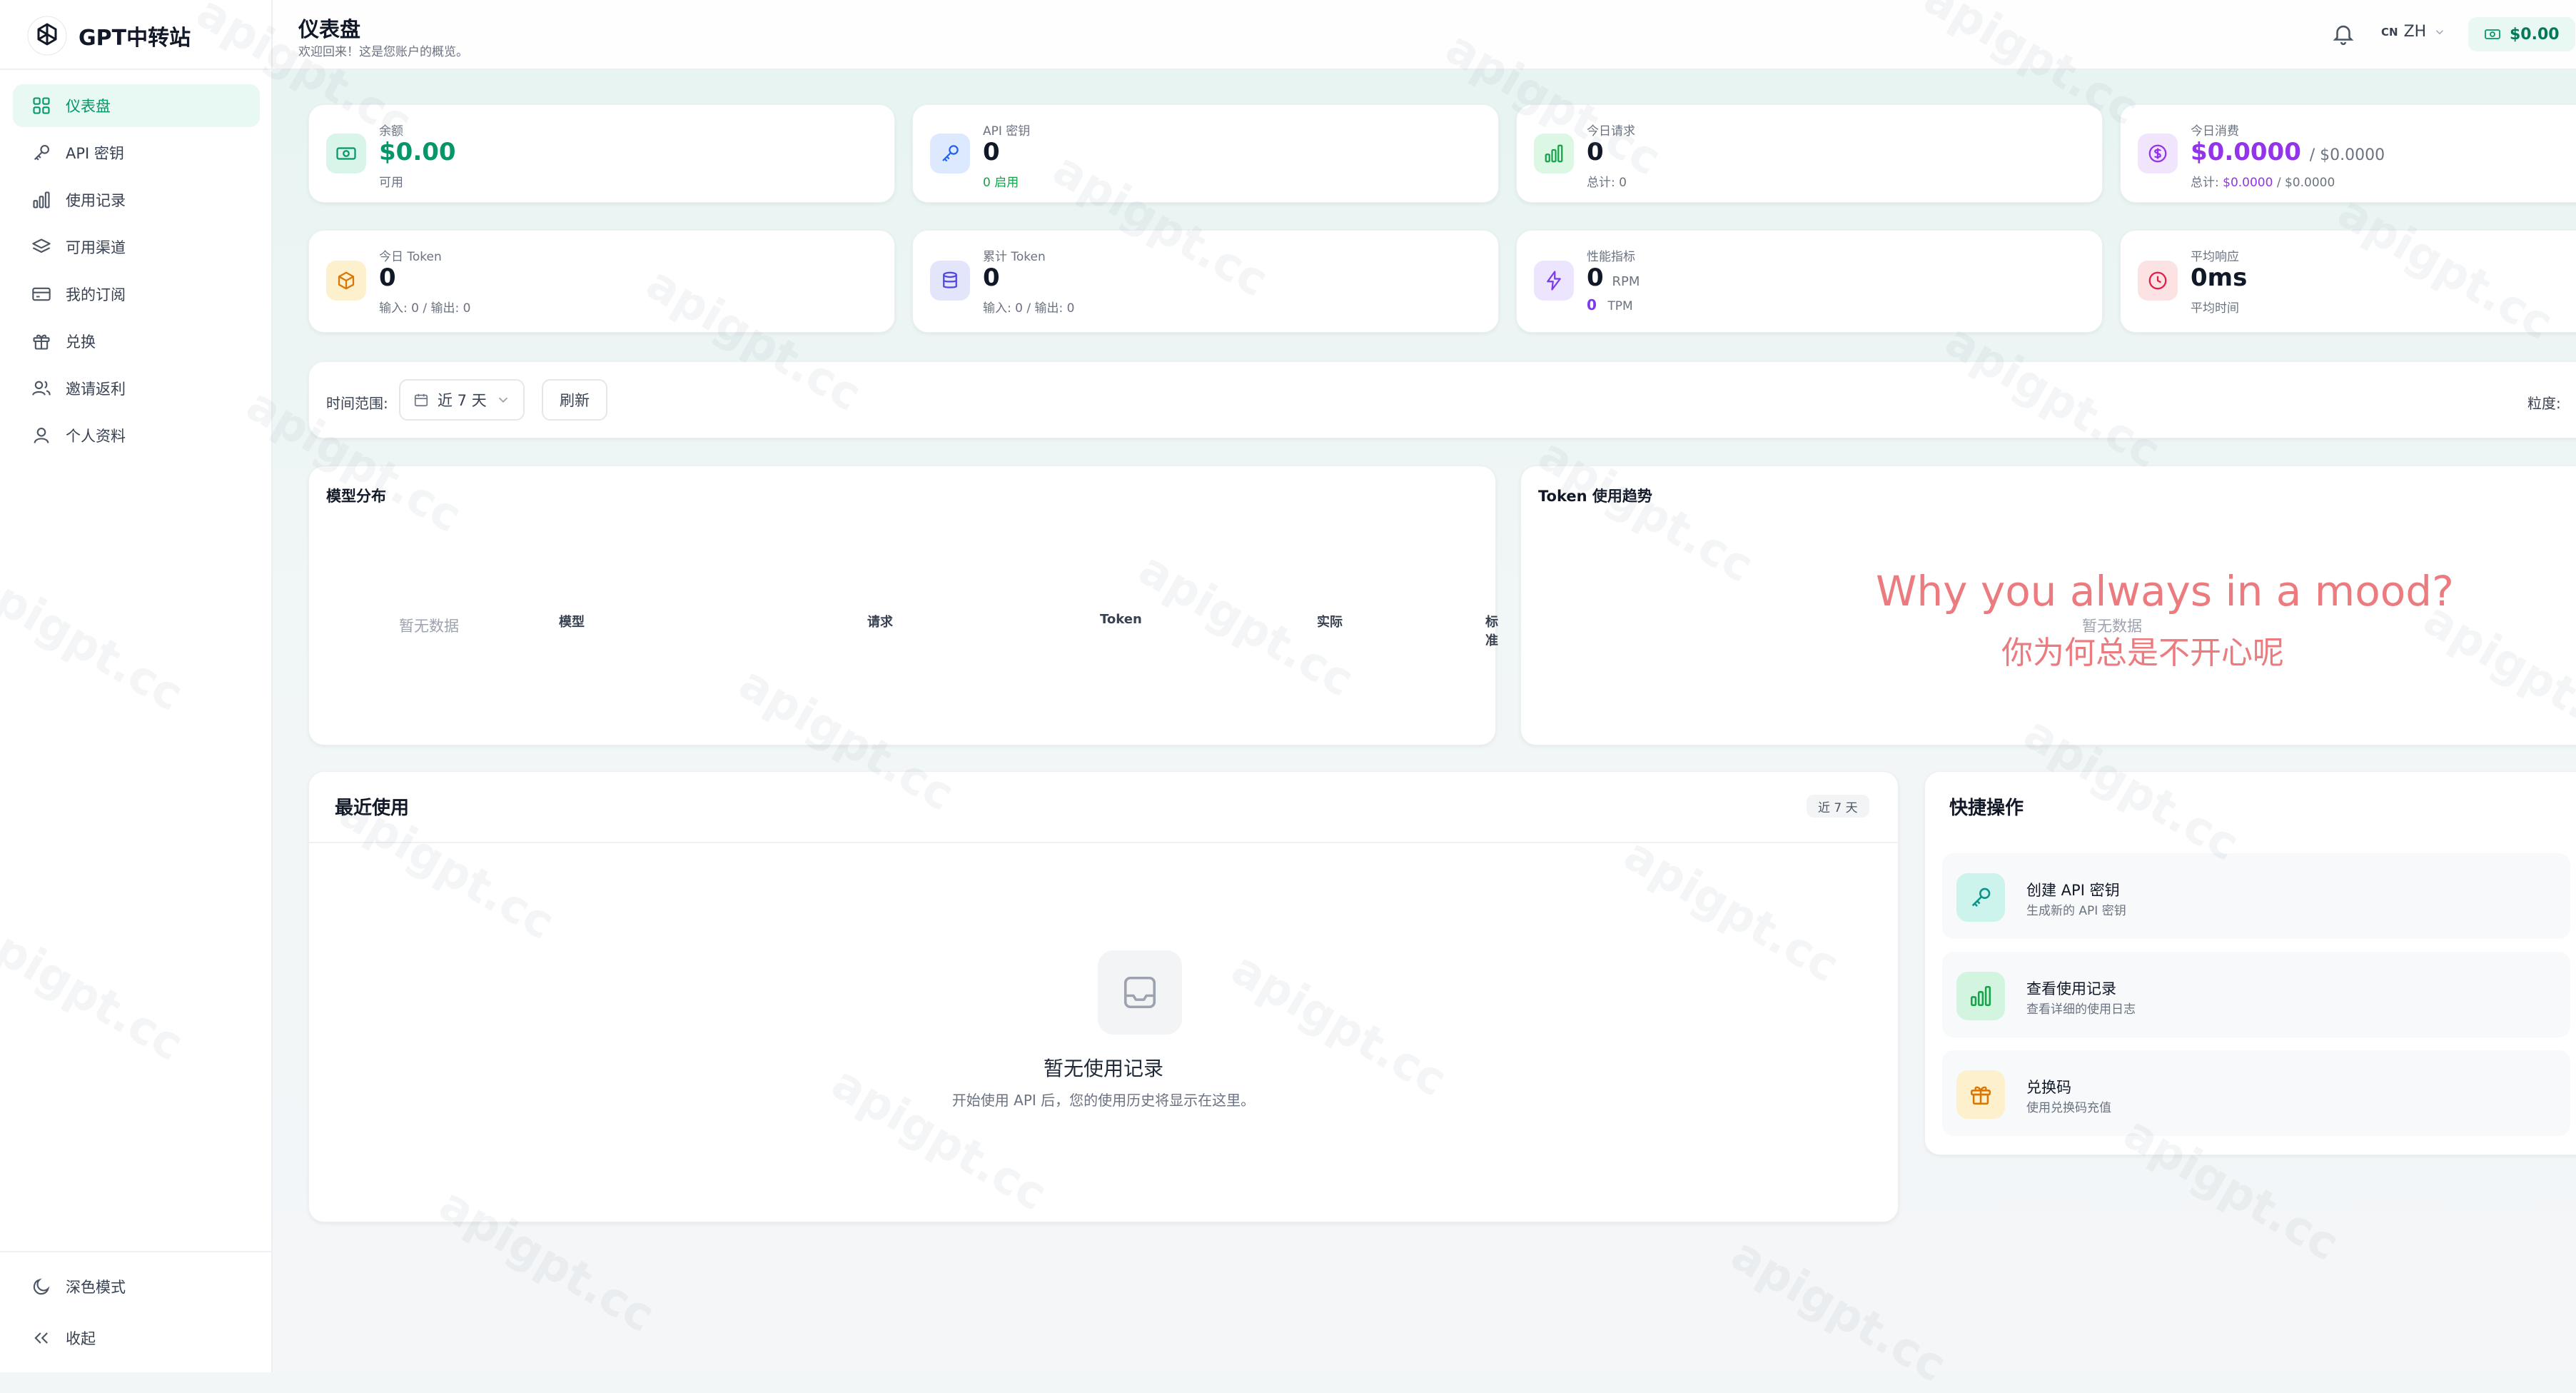 This screenshot has width=2576, height=1393. I want to click on sidebar-item-label: 个人资料, so click(96, 436).